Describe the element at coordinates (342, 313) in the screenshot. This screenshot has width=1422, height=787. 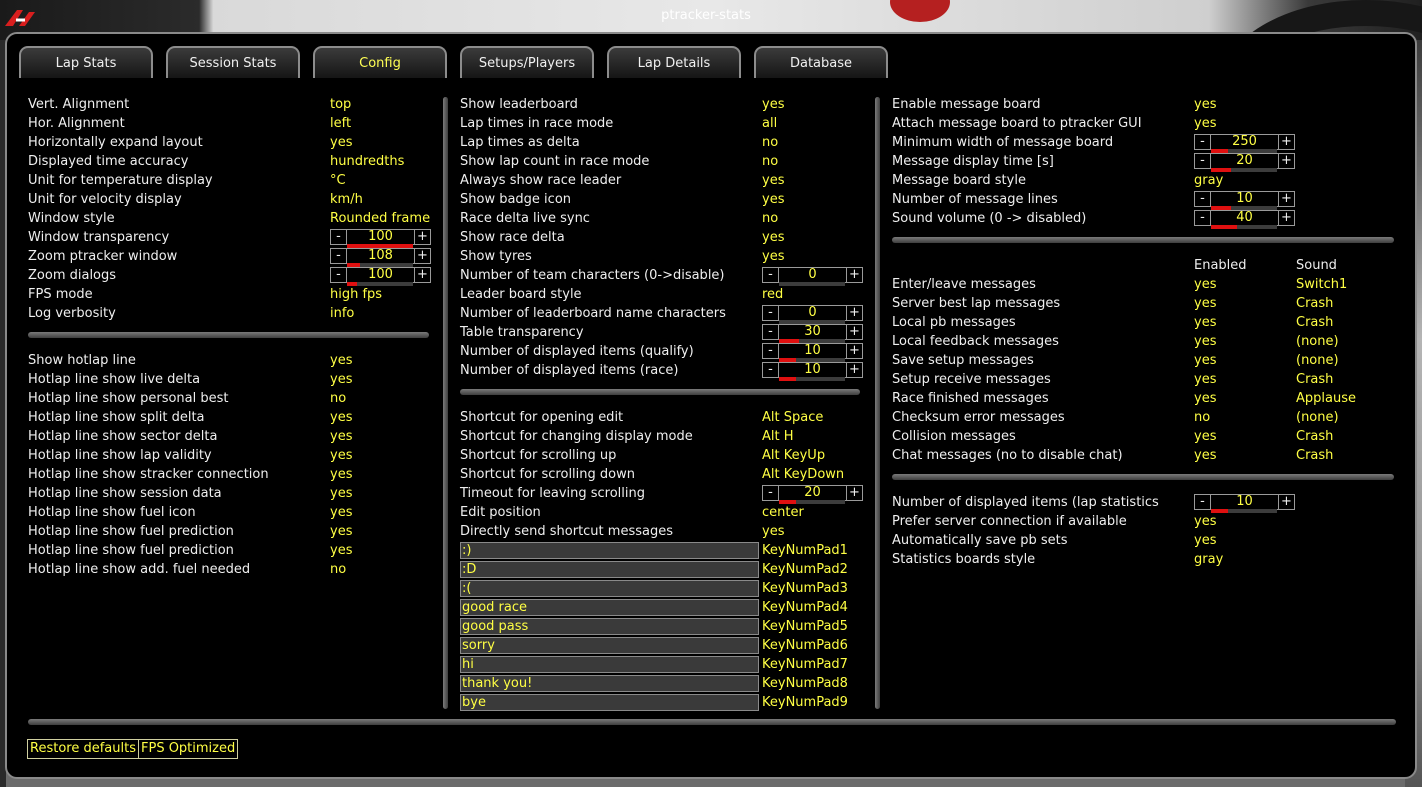
I see `setting-value: info` at that location.